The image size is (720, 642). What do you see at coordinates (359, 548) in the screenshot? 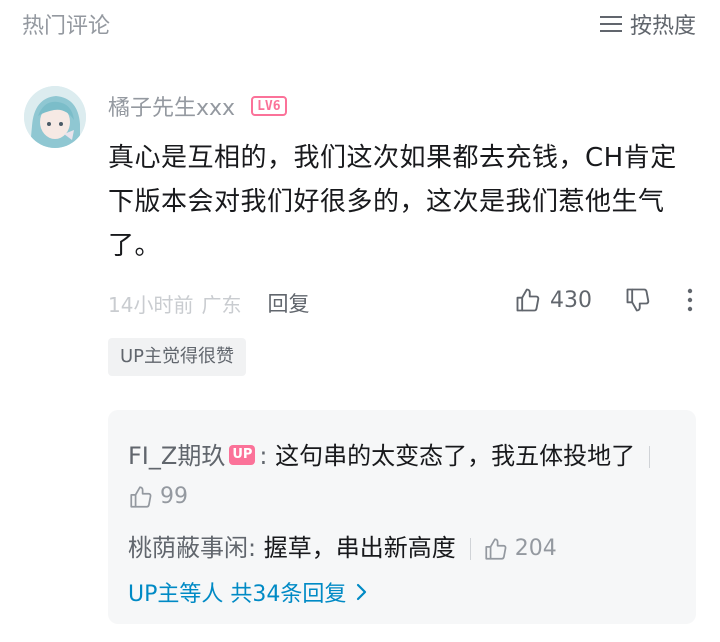
I see `reply-text: 握草，串出新高度` at bounding box center [359, 548].